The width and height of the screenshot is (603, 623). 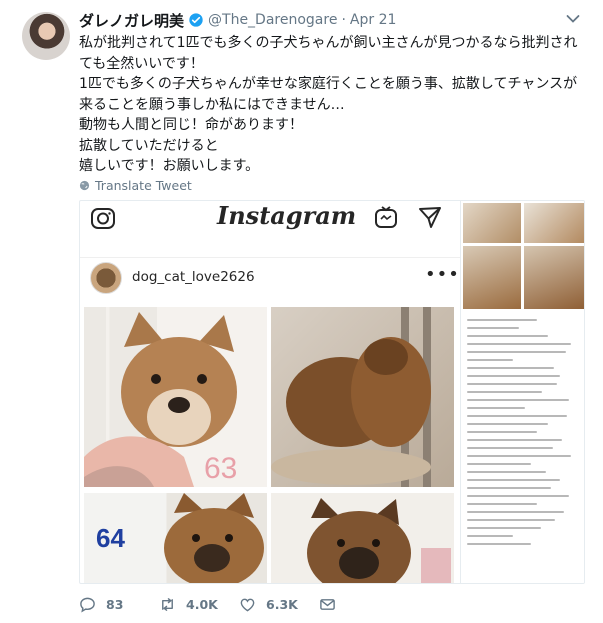 I want to click on reply-button: 83, so click(x=119, y=604).